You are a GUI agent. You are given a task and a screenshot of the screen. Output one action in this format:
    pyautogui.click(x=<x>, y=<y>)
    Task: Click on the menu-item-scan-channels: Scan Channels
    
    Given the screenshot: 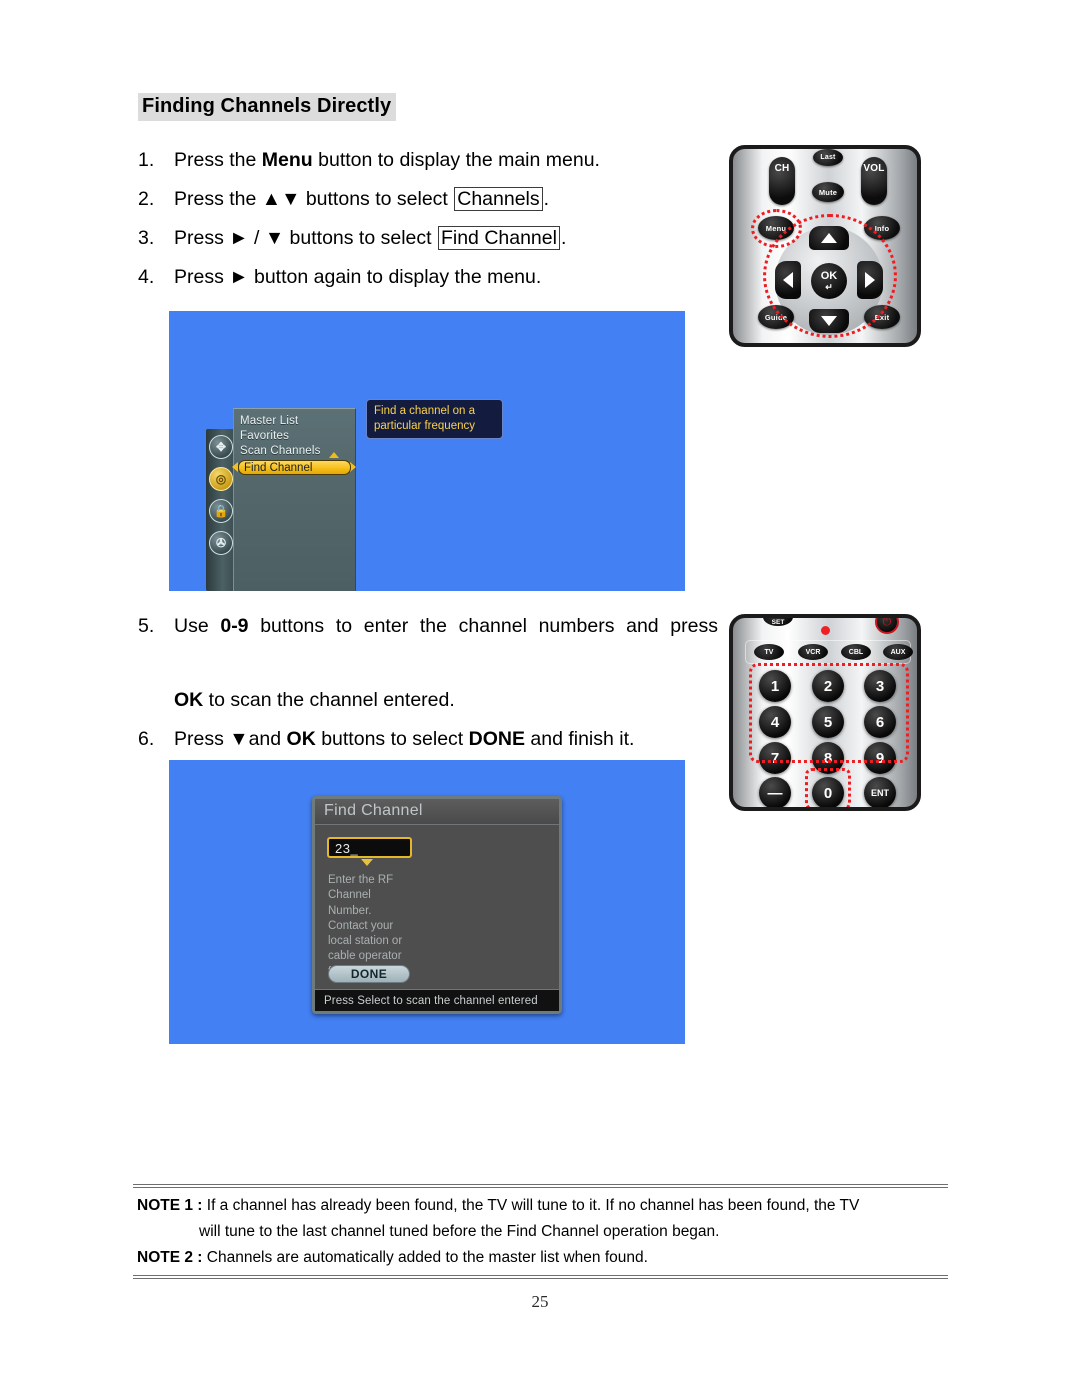 What is the action you would take?
    pyautogui.click(x=280, y=451)
    